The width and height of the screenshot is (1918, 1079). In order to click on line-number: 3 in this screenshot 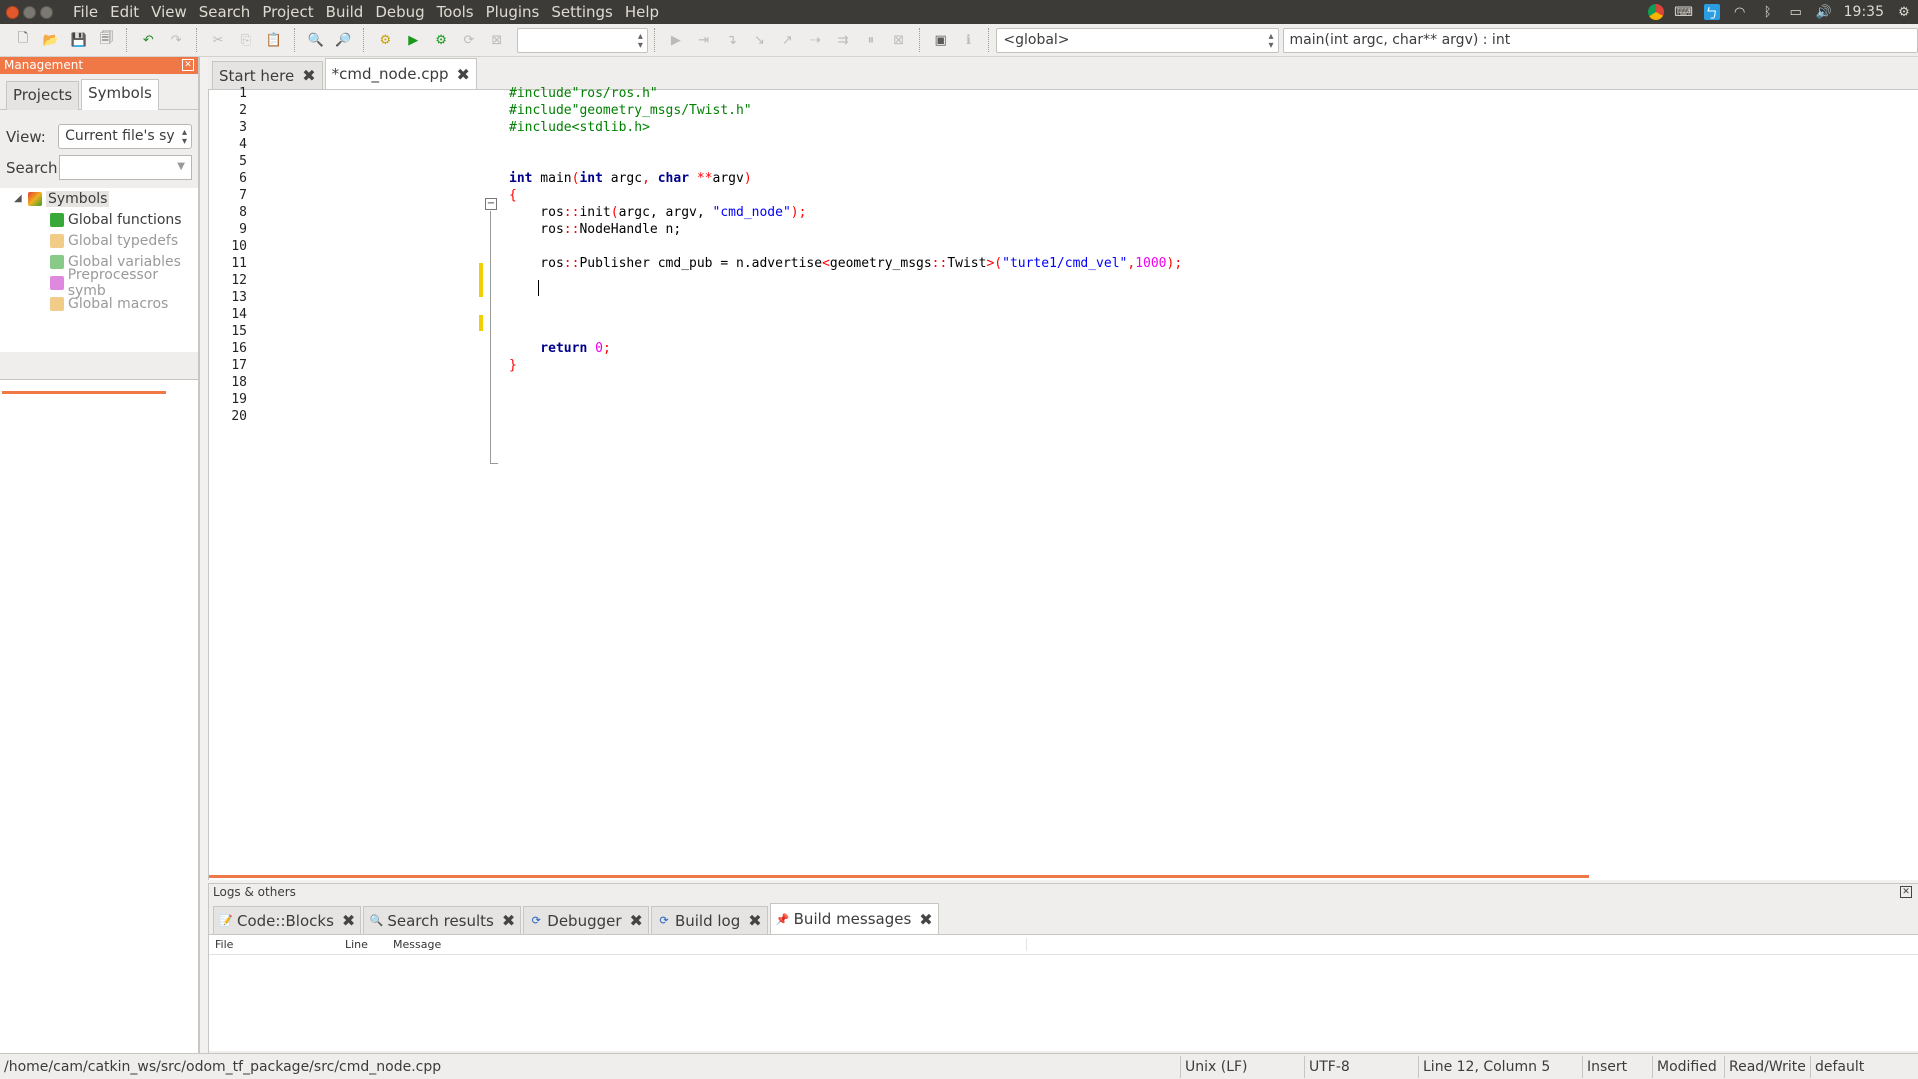, I will do `click(235, 127)`.